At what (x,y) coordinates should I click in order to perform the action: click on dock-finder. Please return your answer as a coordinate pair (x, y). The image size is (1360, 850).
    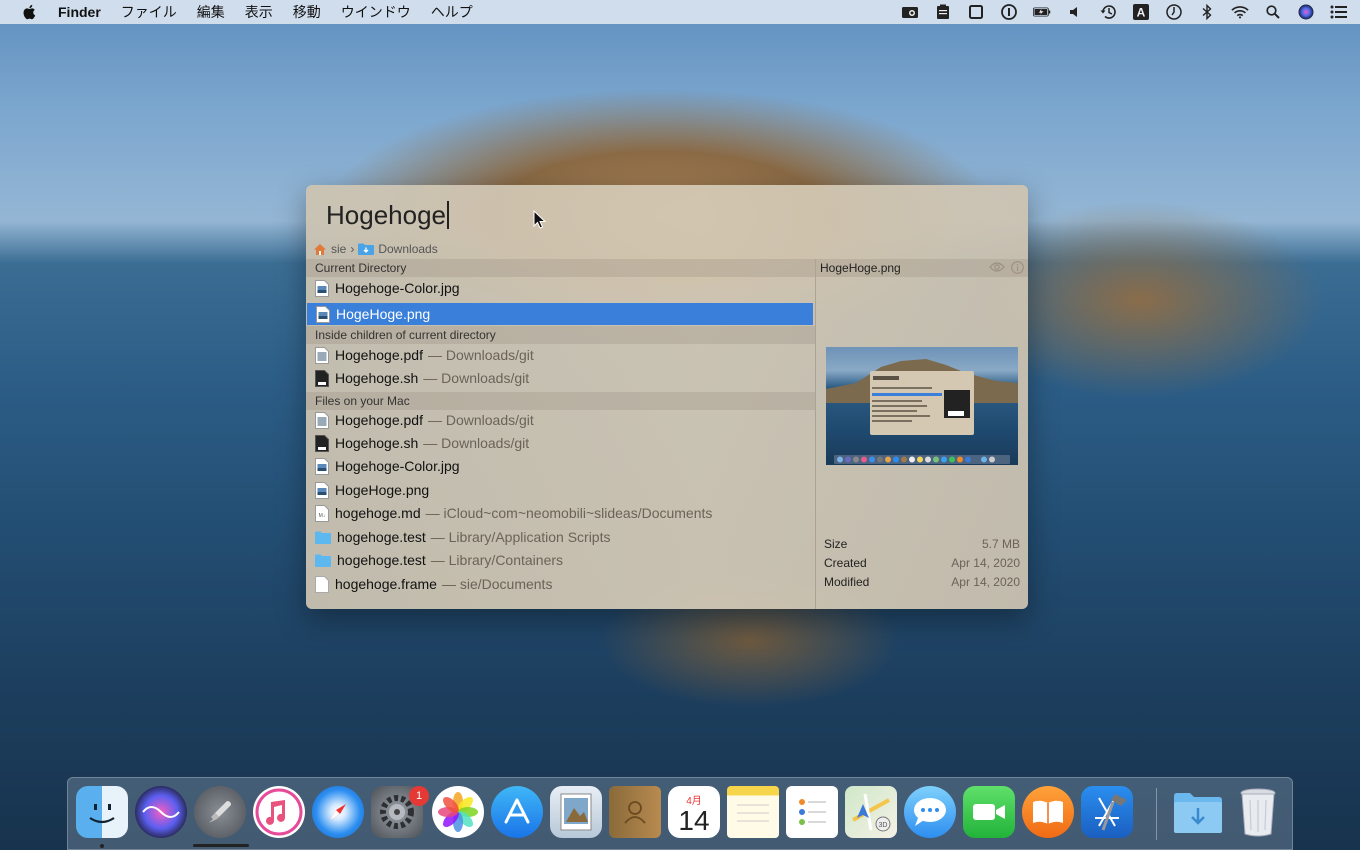
    Looking at the image, I should click on (102, 812).